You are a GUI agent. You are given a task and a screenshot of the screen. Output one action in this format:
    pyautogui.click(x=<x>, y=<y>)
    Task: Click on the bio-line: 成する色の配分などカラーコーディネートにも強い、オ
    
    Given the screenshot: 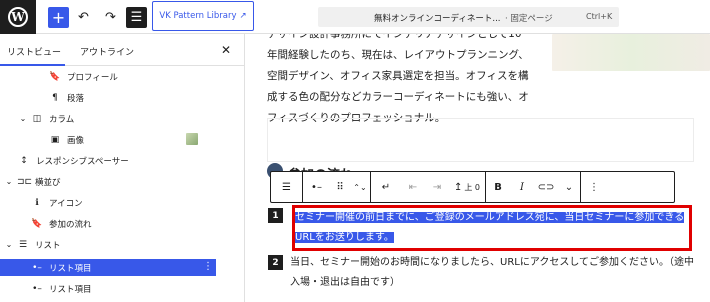 What is the action you would take?
    pyautogui.click(x=398, y=97)
    